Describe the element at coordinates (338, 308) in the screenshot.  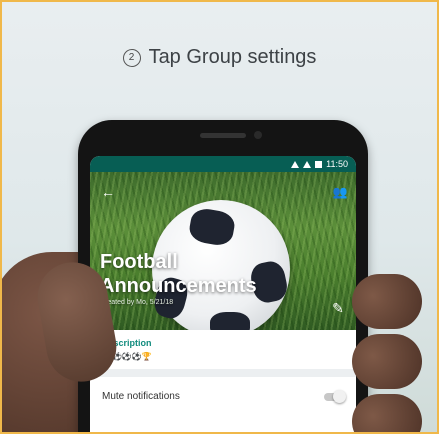
I see `pencil-icon: ✎` at that location.